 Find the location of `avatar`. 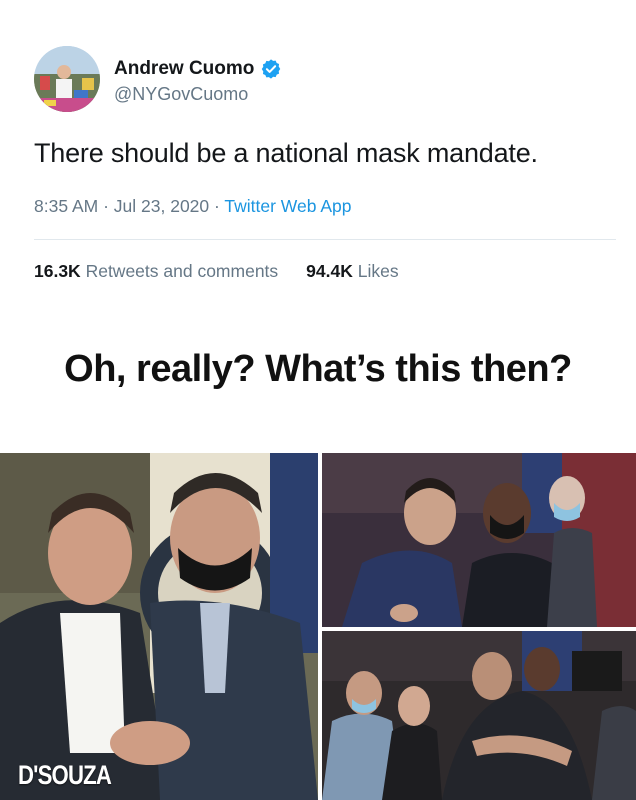

avatar is located at coordinates (67, 79).